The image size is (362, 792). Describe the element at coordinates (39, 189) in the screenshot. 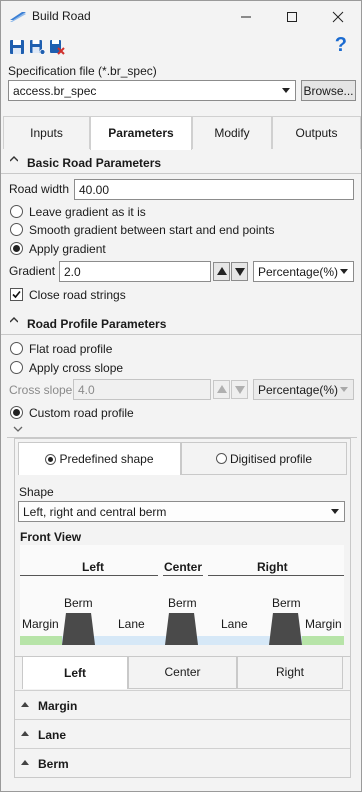

I see `road-width-label: Road width` at that location.